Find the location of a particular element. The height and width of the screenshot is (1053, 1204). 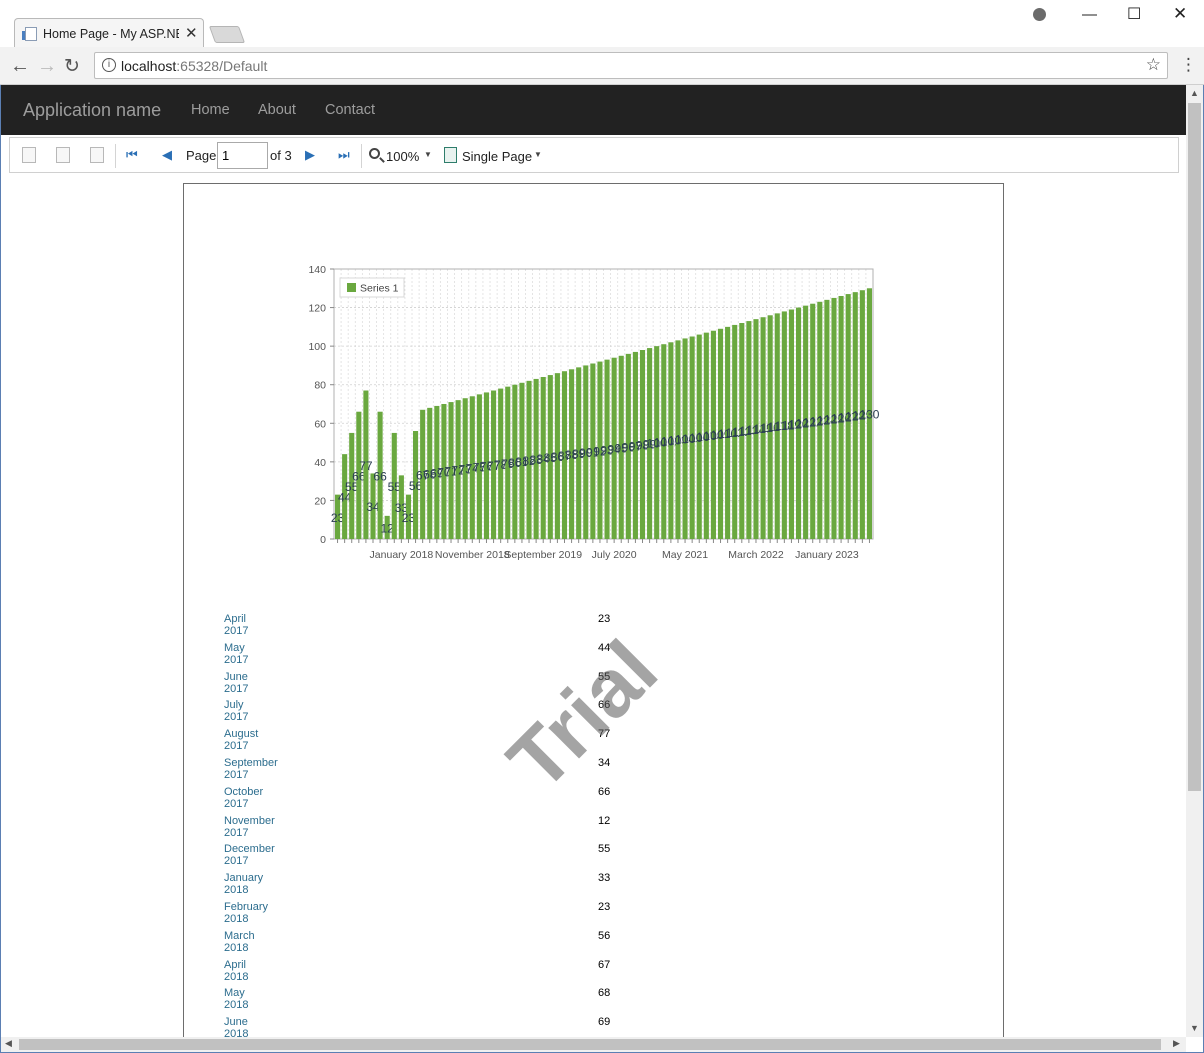

table-row-value: 66 is located at coordinates (604, 791).